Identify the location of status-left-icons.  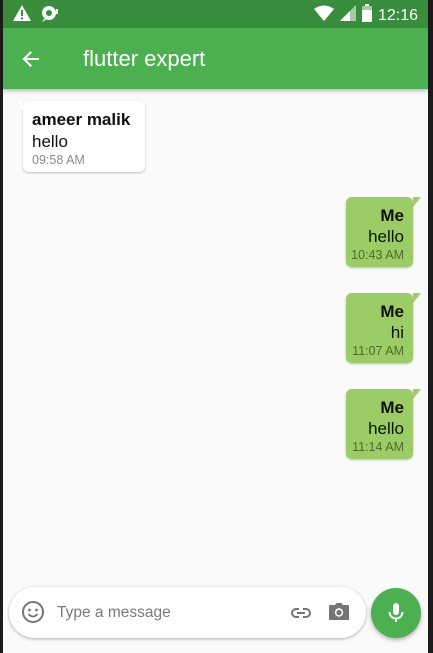
(36, 16).